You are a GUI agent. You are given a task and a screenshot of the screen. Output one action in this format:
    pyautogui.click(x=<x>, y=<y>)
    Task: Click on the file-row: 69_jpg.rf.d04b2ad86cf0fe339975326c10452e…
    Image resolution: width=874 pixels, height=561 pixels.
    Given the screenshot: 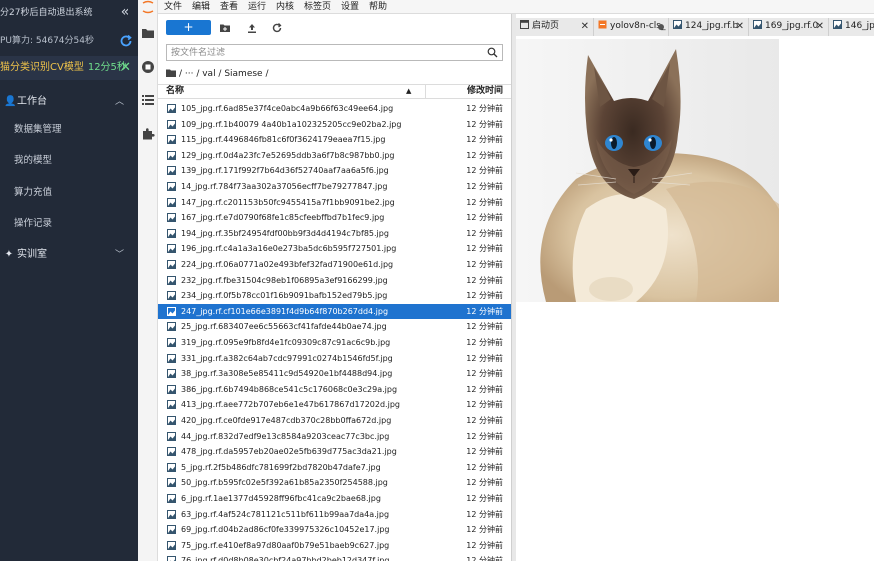 What is the action you would take?
    pyautogui.click(x=334, y=530)
    